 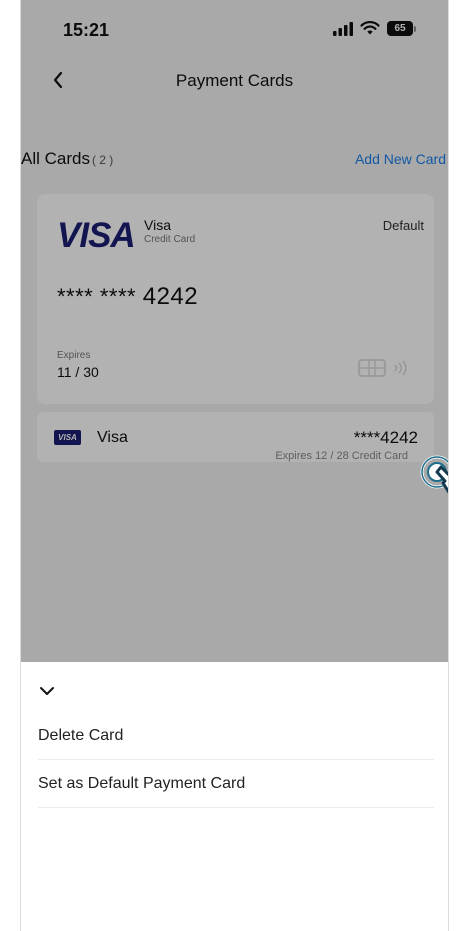 I want to click on delete-card-option: Delete Card, so click(x=236, y=736).